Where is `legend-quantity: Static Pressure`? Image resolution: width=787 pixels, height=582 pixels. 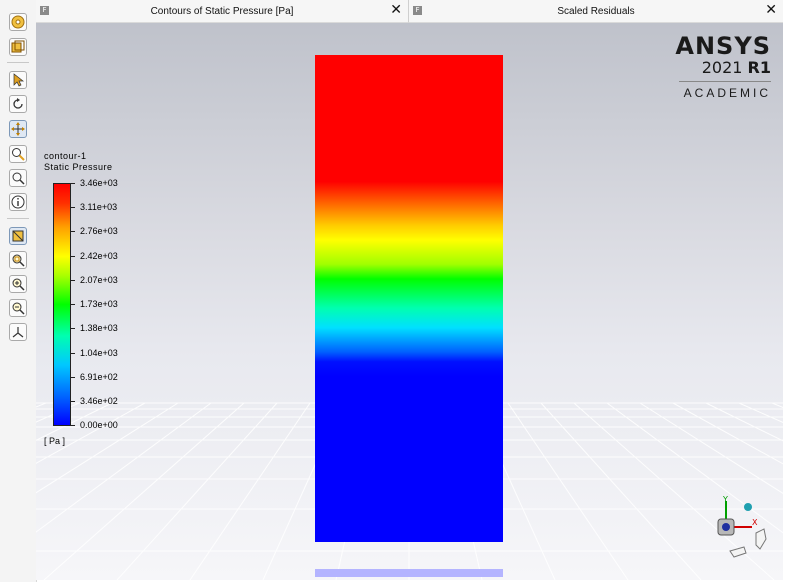
legend-quantity: Static Pressure is located at coordinates (78, 167).